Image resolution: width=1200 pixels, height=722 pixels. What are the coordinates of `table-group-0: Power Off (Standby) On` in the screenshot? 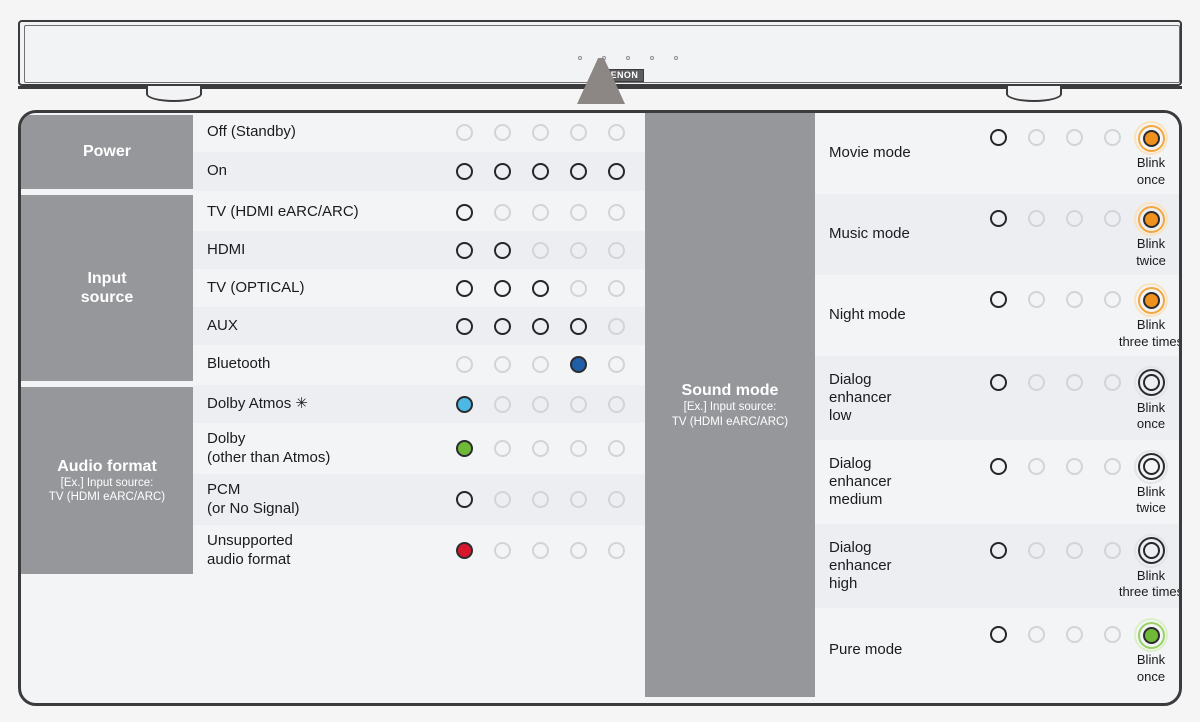 It's located at (333, 152).